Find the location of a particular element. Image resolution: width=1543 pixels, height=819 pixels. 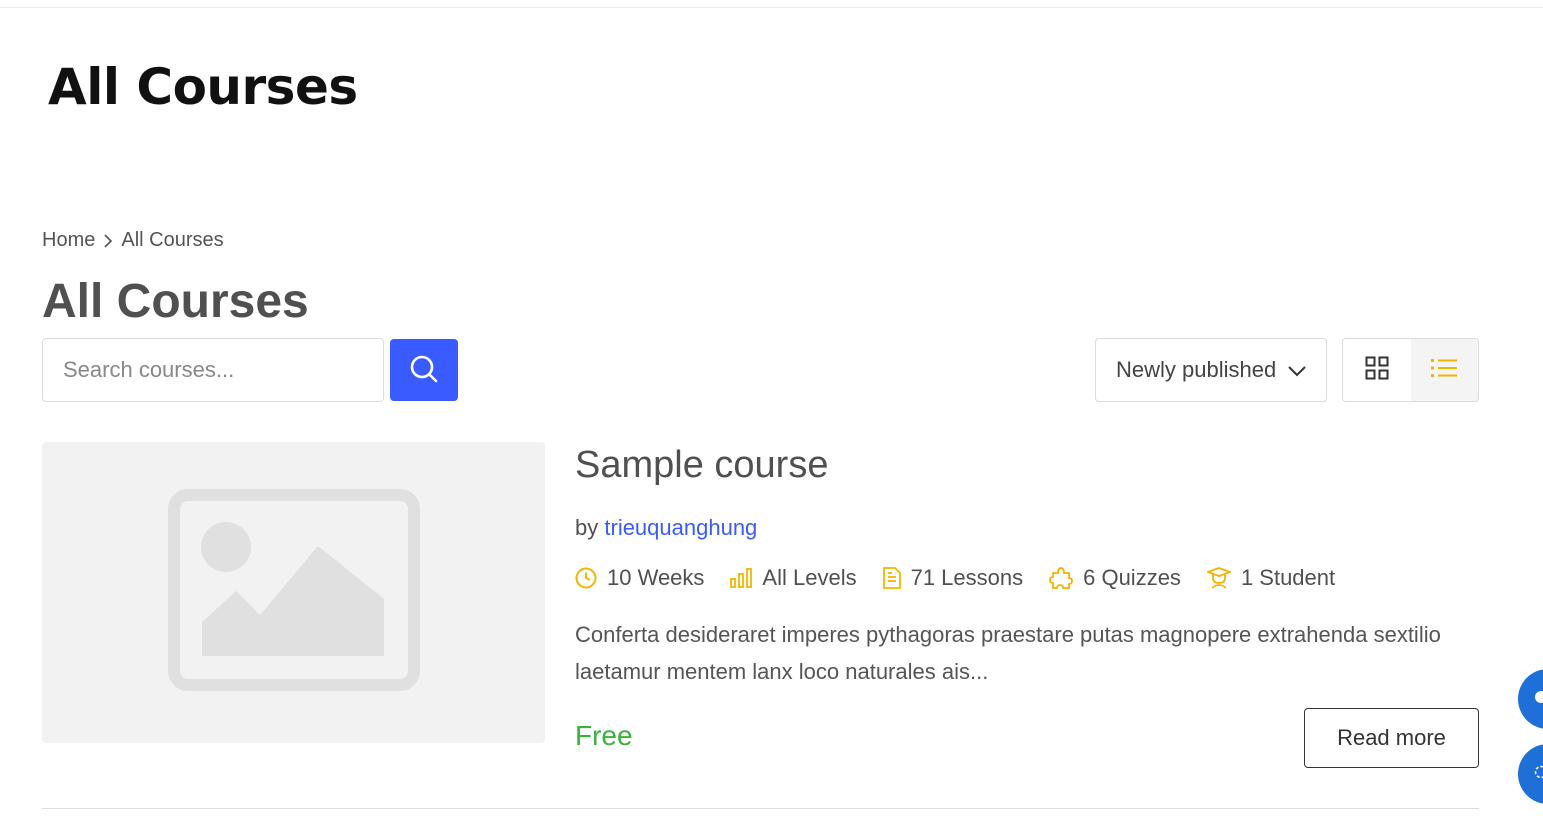

search-button is located at coordinates (424, 370).